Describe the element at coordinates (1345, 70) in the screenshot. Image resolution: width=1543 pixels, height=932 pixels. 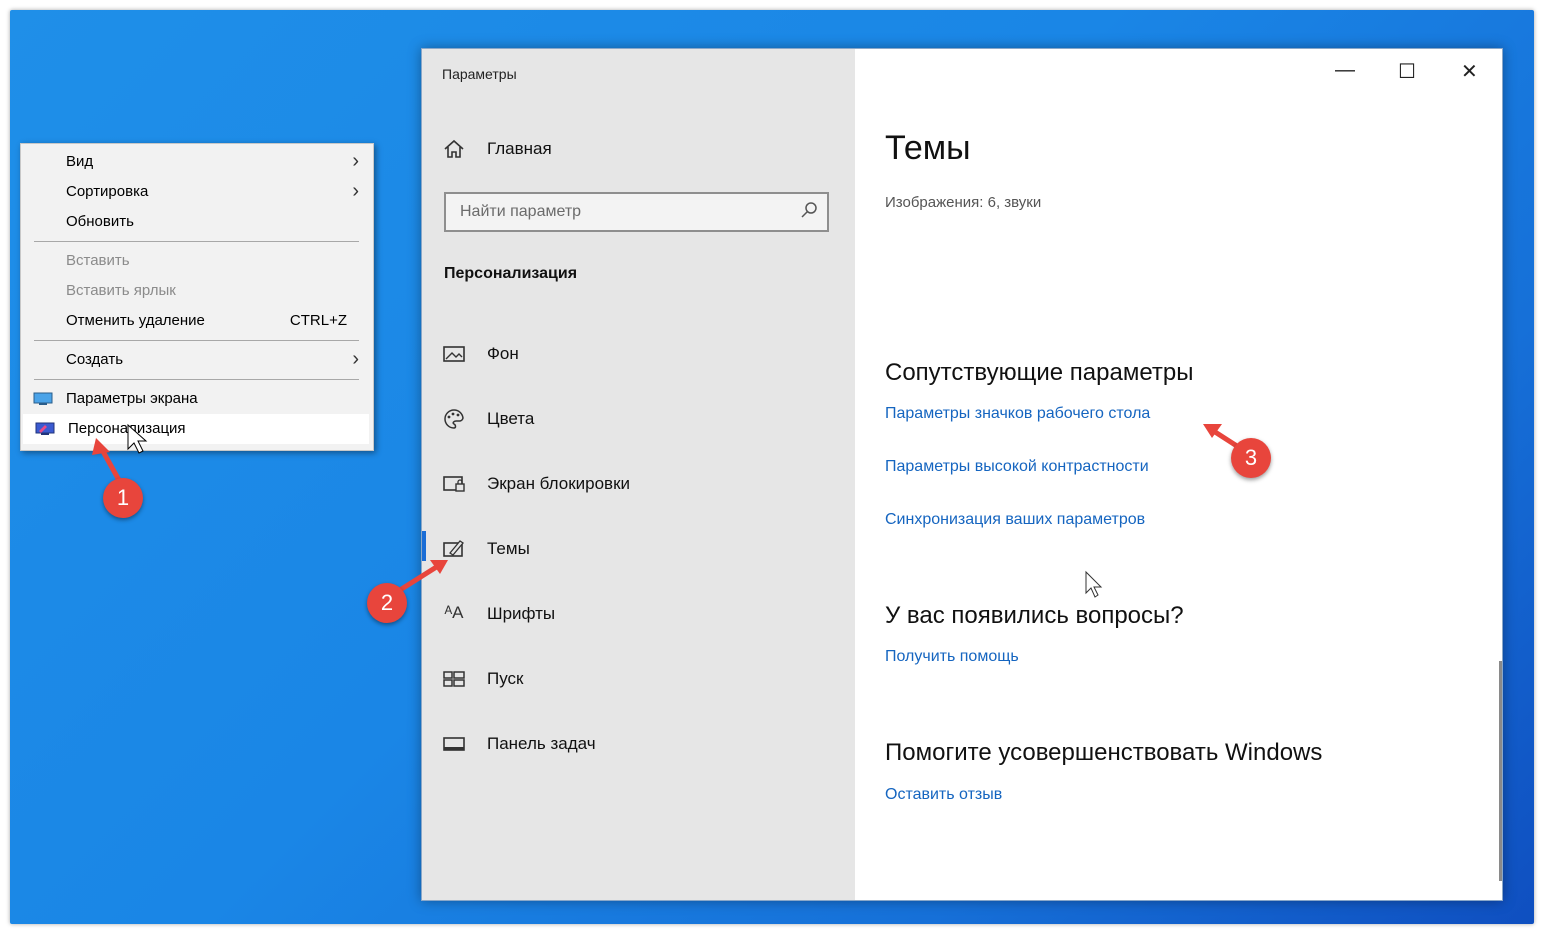
I see `minimize-button: —` at that location.